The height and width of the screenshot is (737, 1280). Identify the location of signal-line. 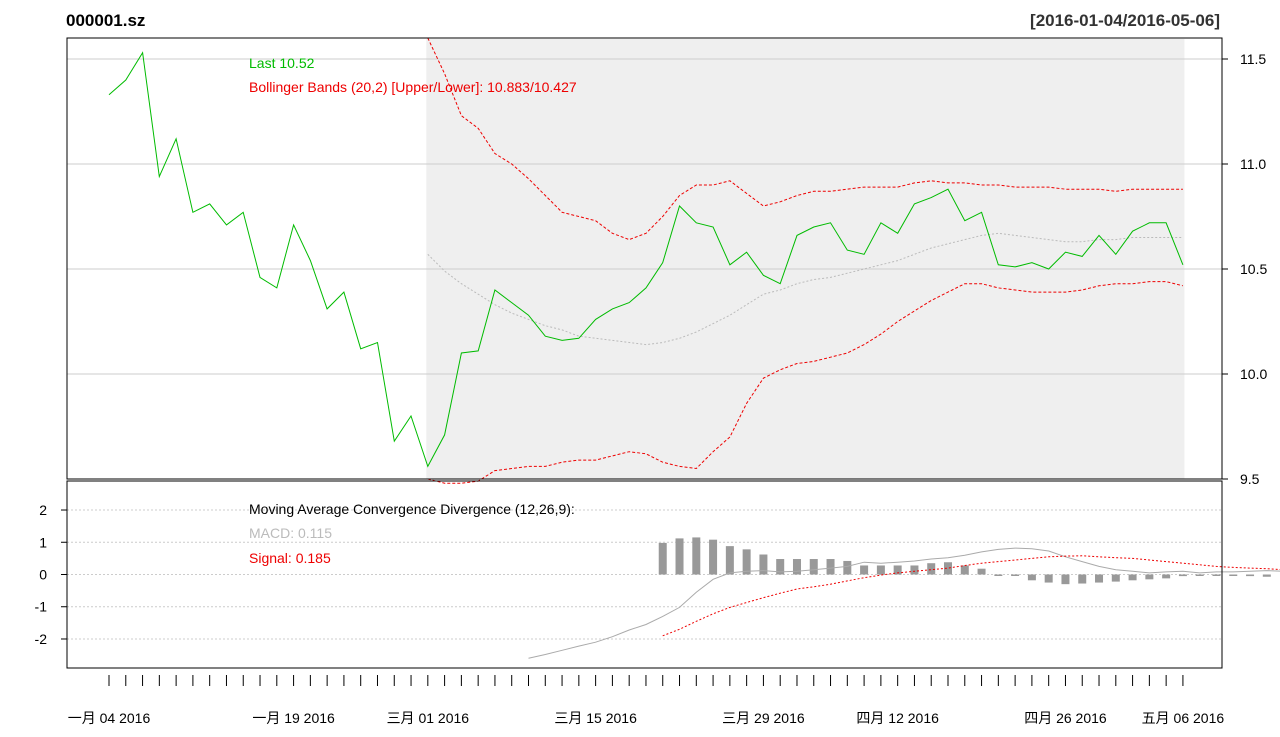
(971, 596).